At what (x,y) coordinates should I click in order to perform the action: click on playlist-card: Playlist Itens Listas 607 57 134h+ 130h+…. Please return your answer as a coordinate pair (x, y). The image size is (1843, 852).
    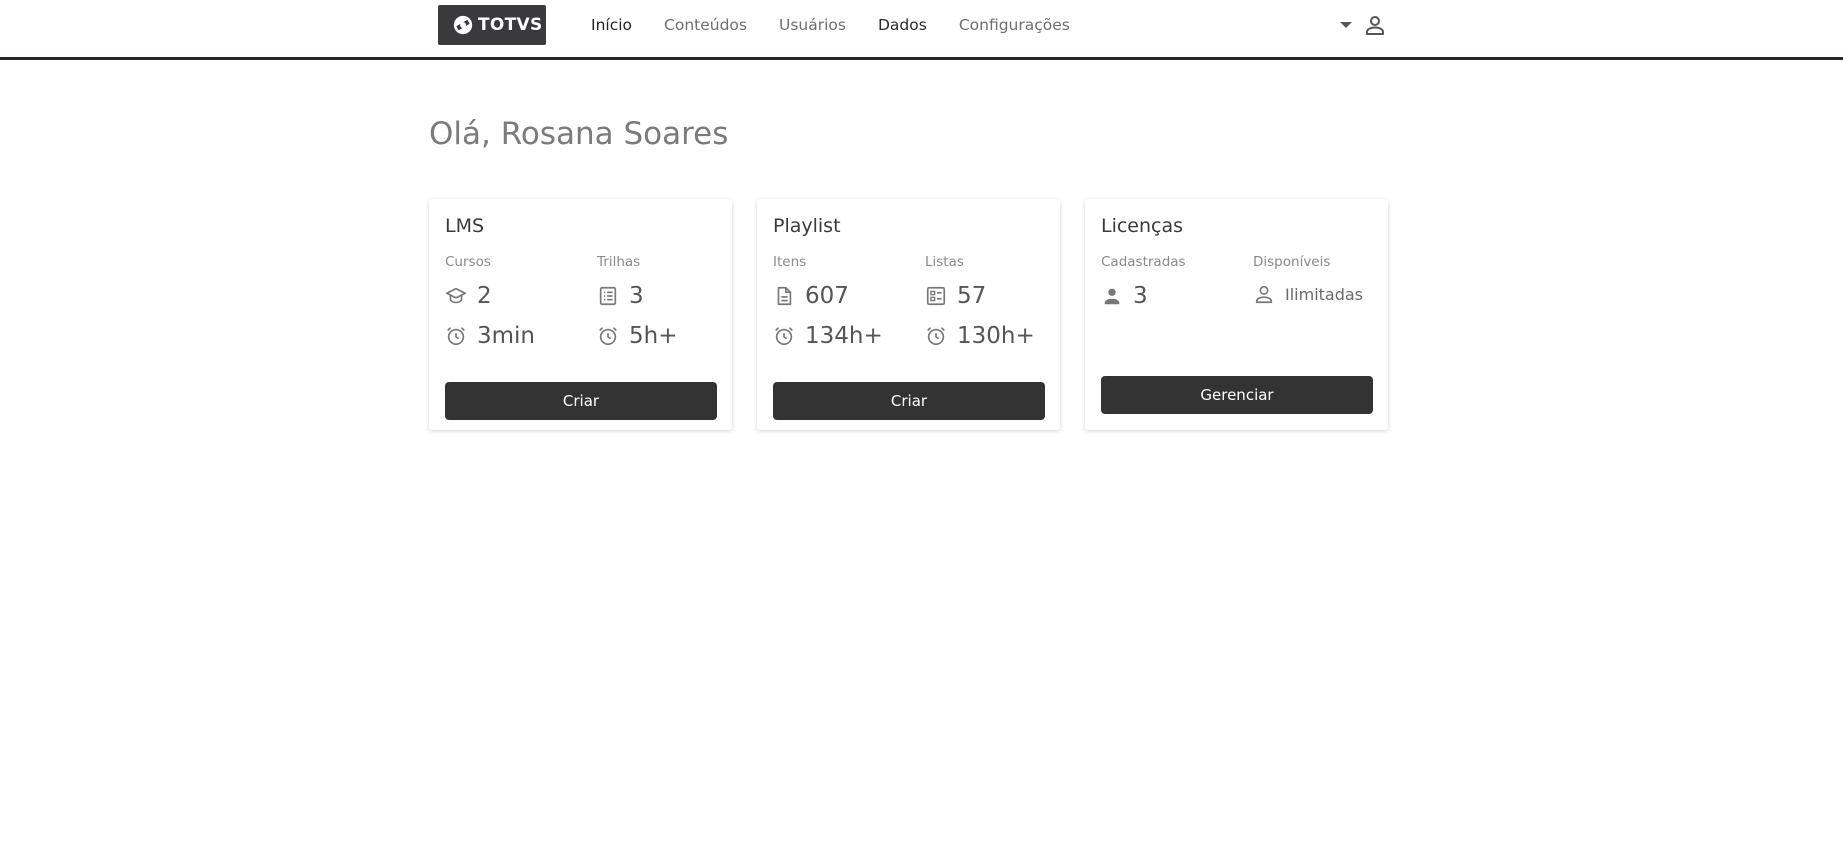
    Looking at the image, I should click on (908, 314).